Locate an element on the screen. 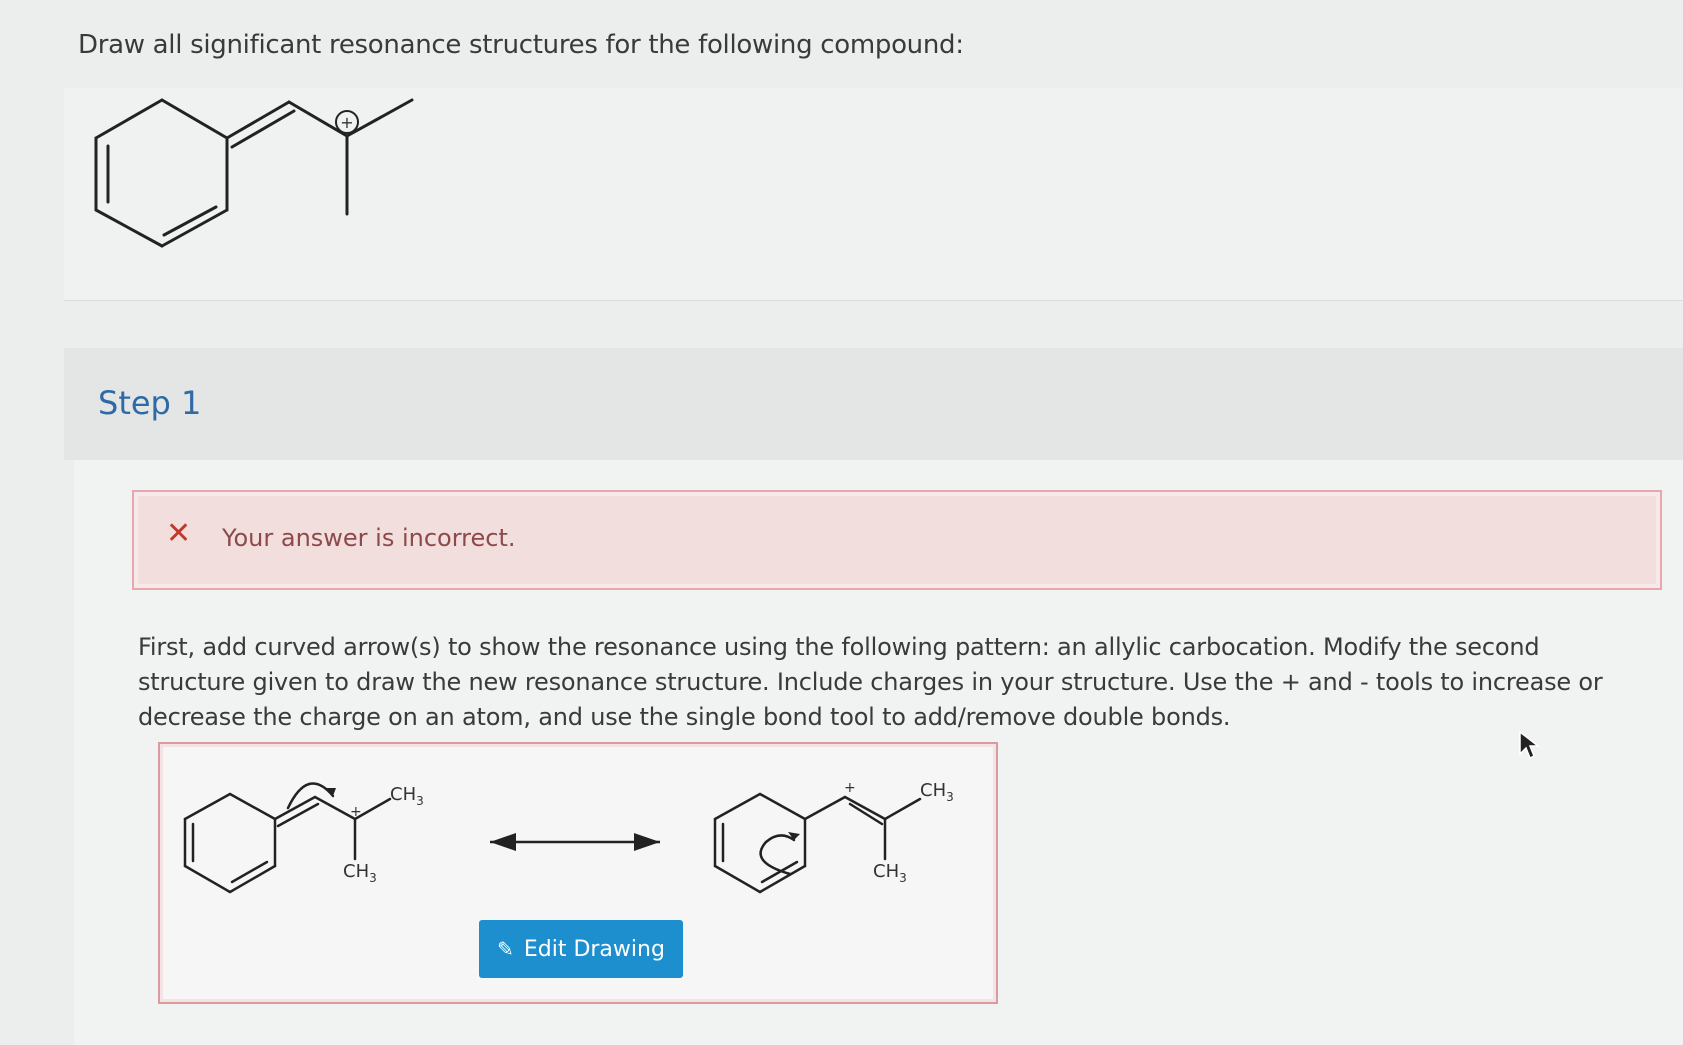  charge-symbol: + is located at coordinates (346, 122).